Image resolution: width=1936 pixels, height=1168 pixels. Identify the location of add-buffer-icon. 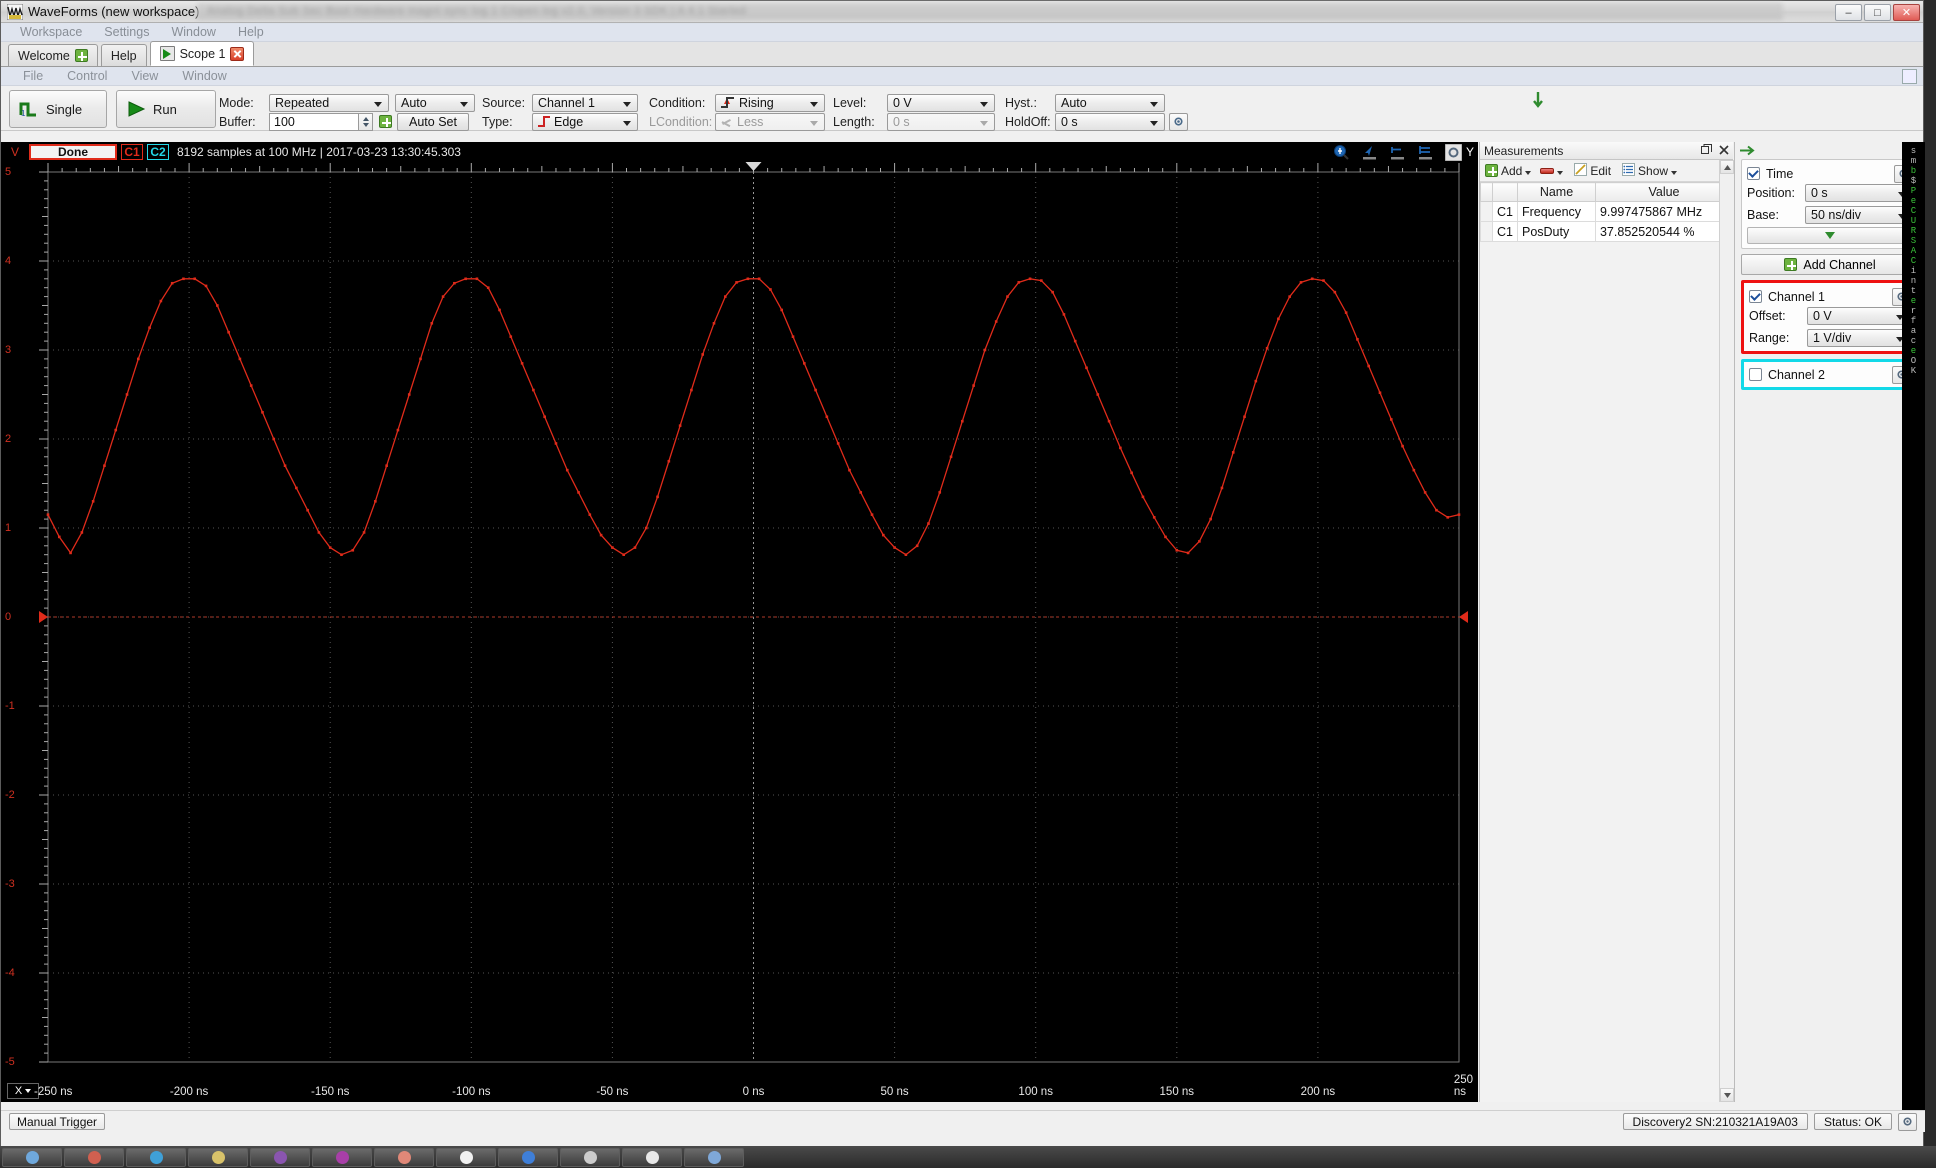
(385, 121).